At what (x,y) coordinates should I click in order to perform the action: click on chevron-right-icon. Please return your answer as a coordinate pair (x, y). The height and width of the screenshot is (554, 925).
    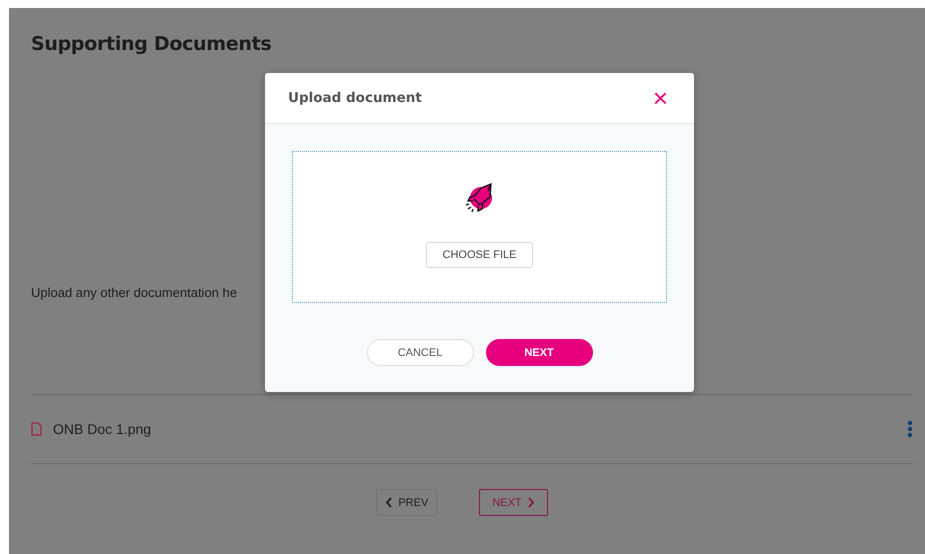
    Looking at the image, I should click on (530, 502).